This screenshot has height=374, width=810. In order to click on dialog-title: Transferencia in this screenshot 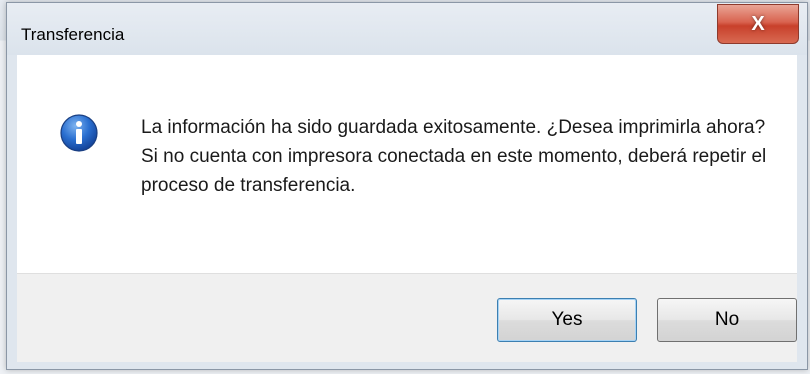, I will do `click(73, 34)`.